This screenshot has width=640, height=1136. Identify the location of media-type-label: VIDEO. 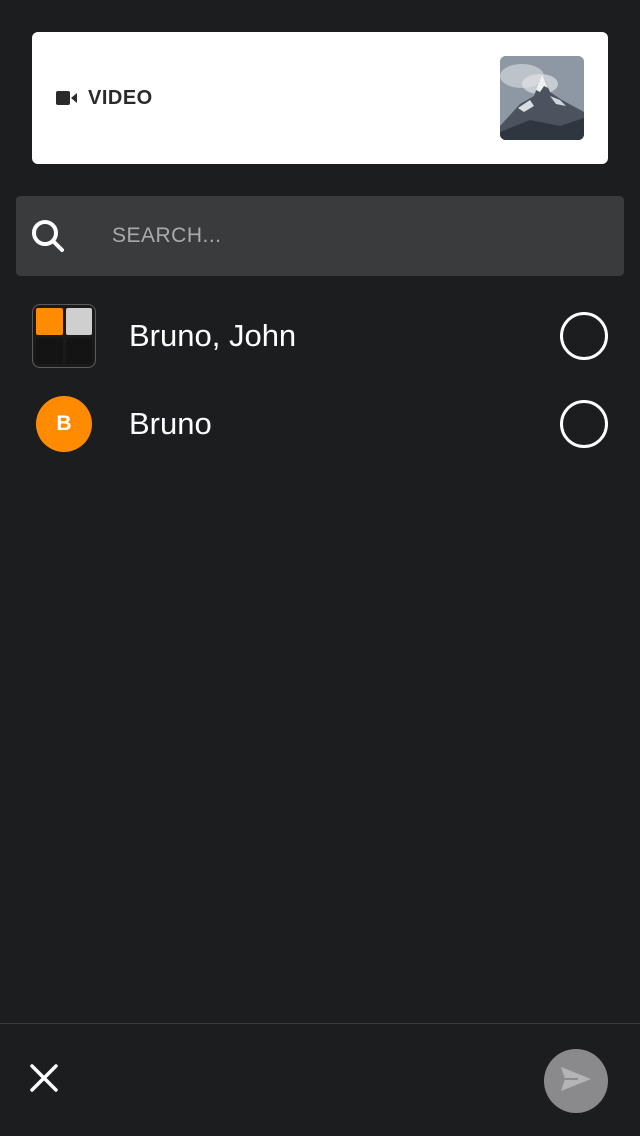
(120, 97).